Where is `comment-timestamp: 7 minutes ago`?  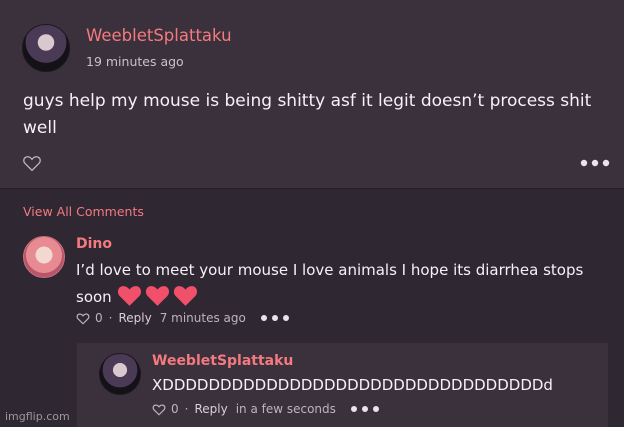
comment-timestamp: 7 minutes ago is located at coordinates (202, 318).